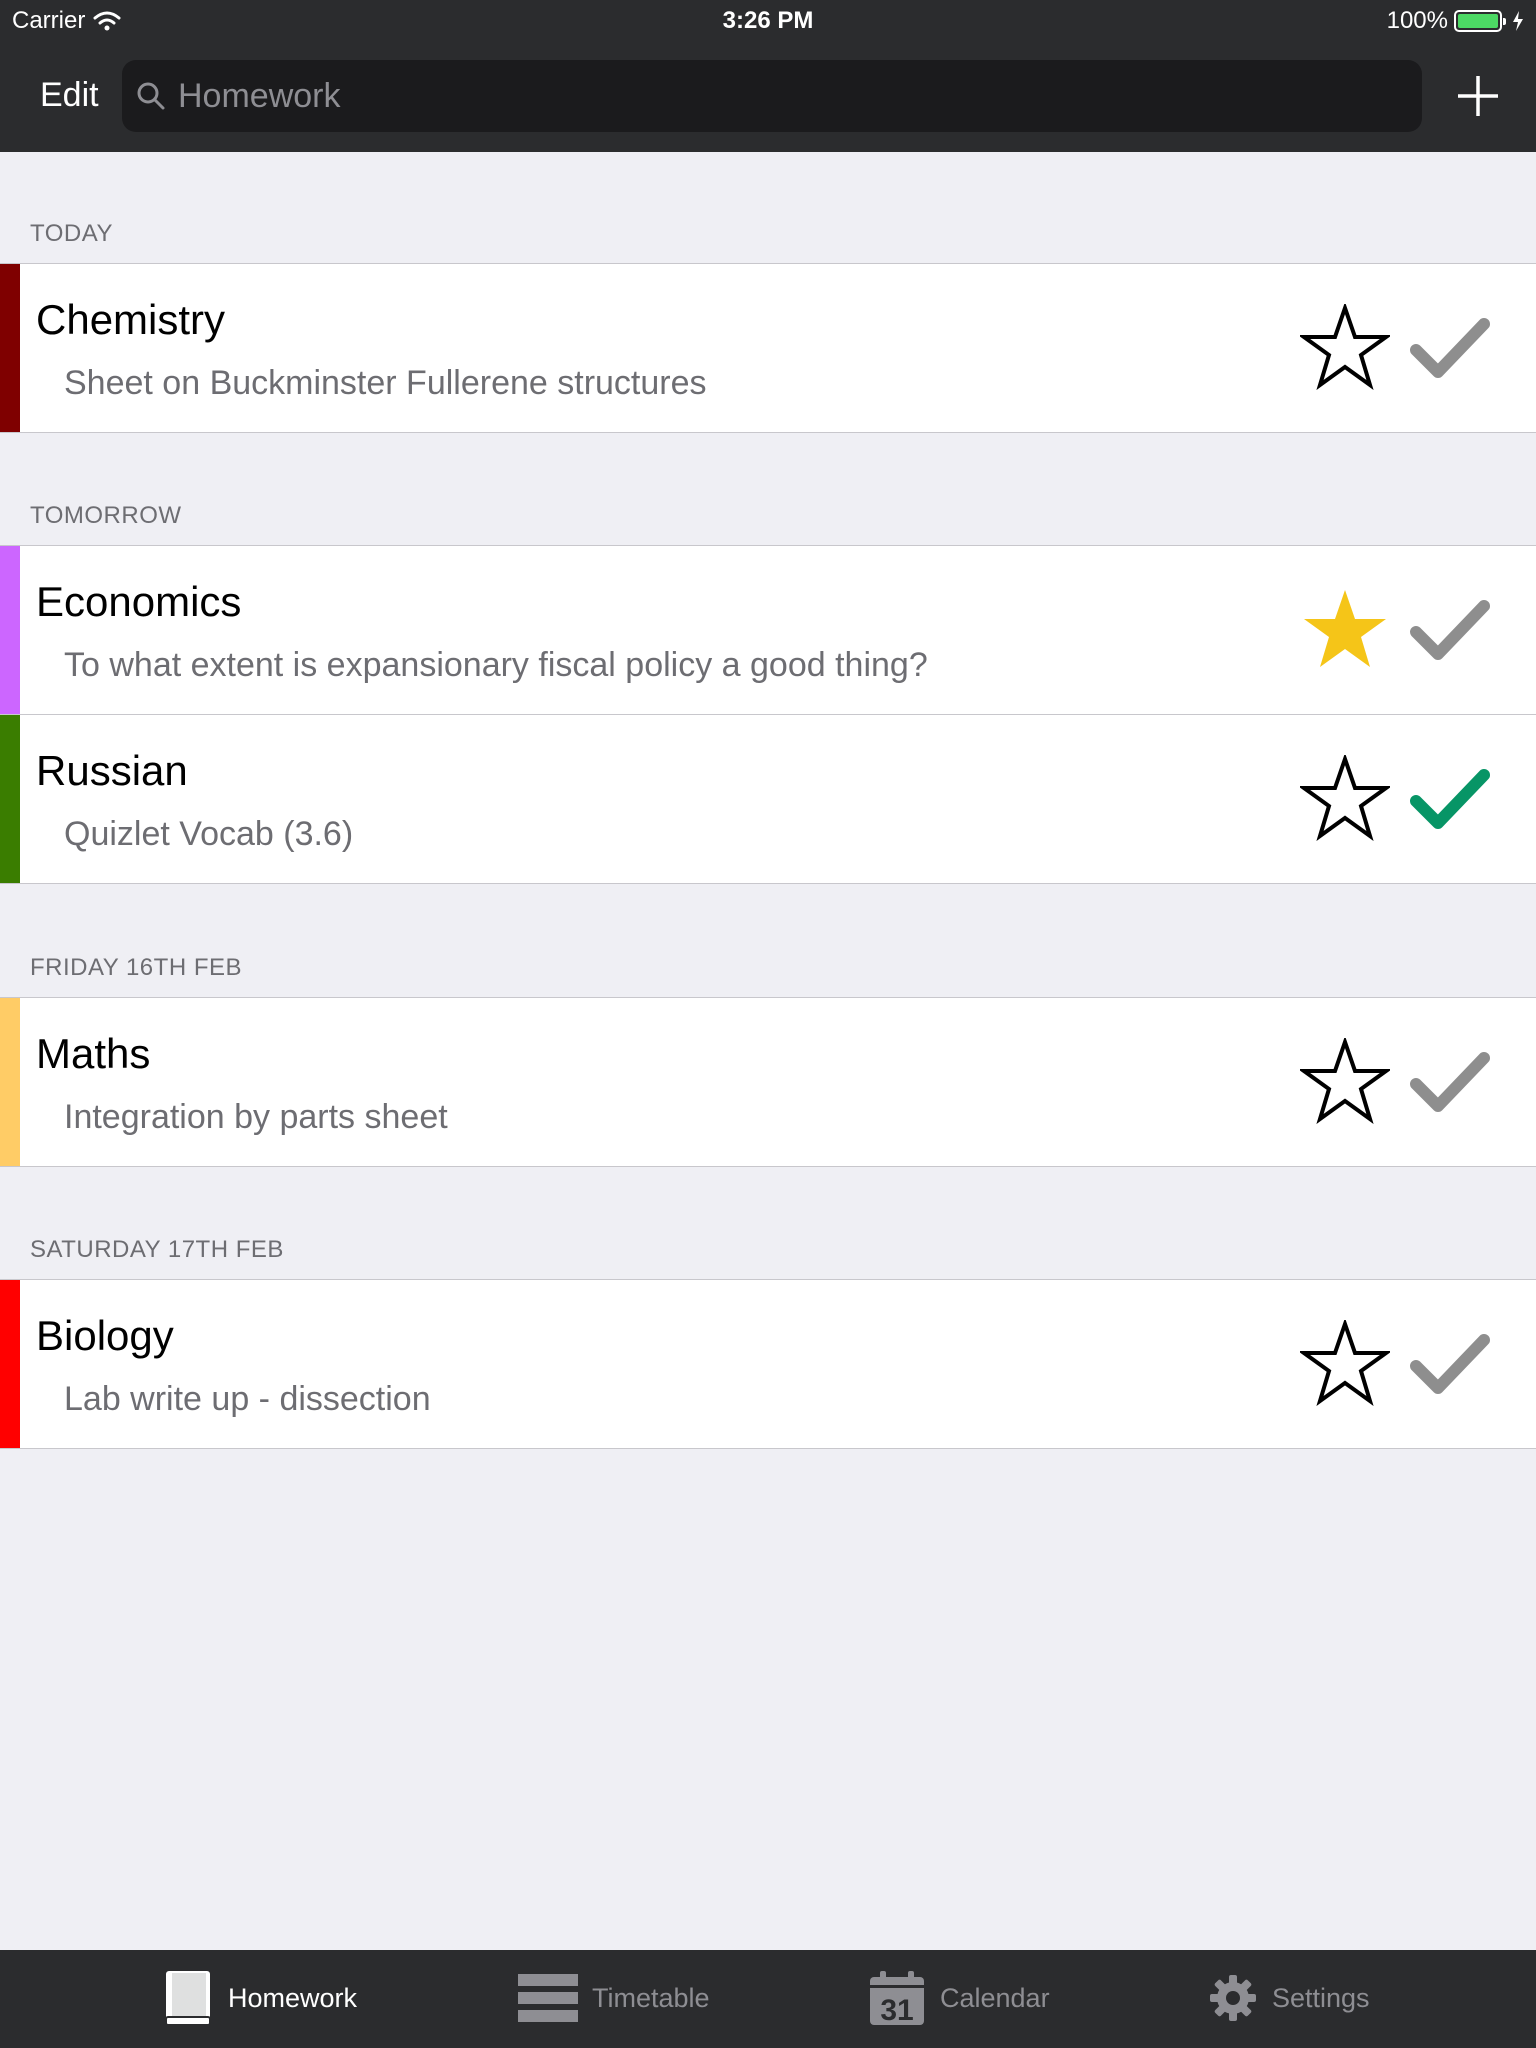 The height and width of the screenshot is (2048, 1536). What do you see at coordinates (896, 2010) in the screenshot?
I see `svg-text: 31` at bounding box center [896, 2010].